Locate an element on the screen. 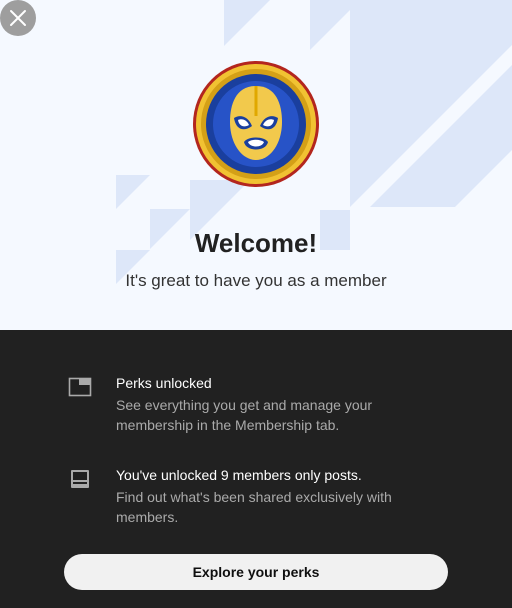 This screenshot has height=608, width=512. welcome-title: Welcome! is located at coordinates (256, 243).